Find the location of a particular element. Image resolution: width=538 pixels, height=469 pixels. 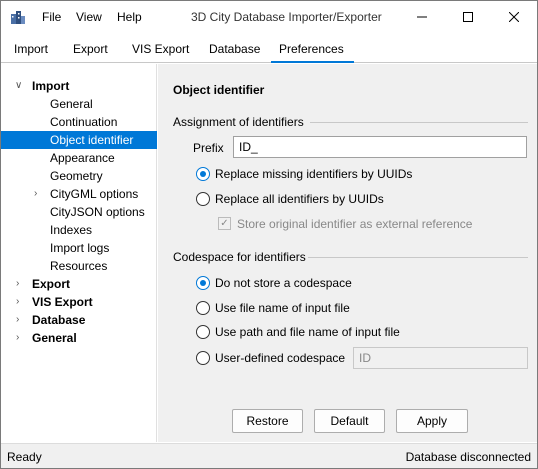

tab-export: Export is located at coordinates (90, 50).